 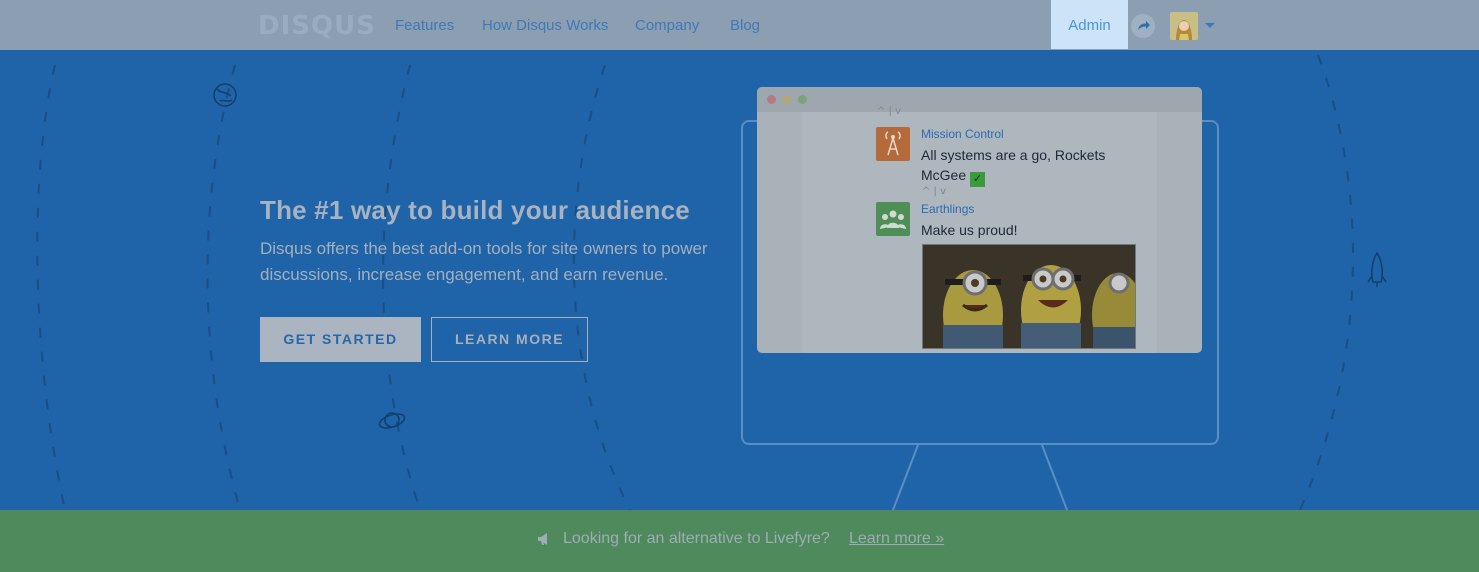 What do you see at coordinates (962, 134) in the screenshot?
I see `comment-author: Mission Control` at bounding box center [962, 134].